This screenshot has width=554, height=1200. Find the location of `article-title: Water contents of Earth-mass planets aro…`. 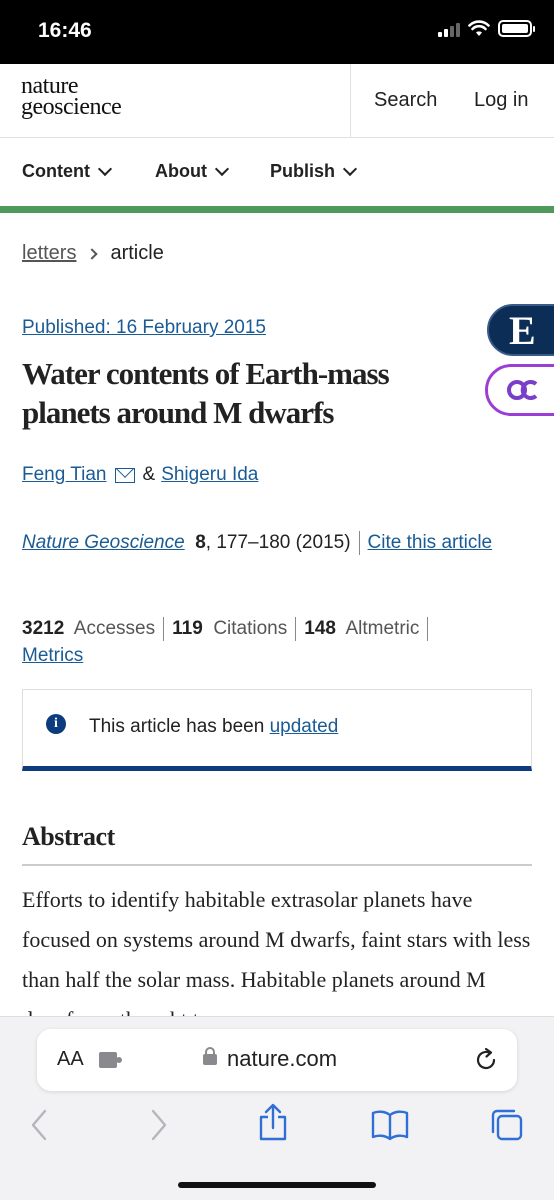

article-title: Water contents of Earth-mass planets aro… is located at coordinates (206, 393).